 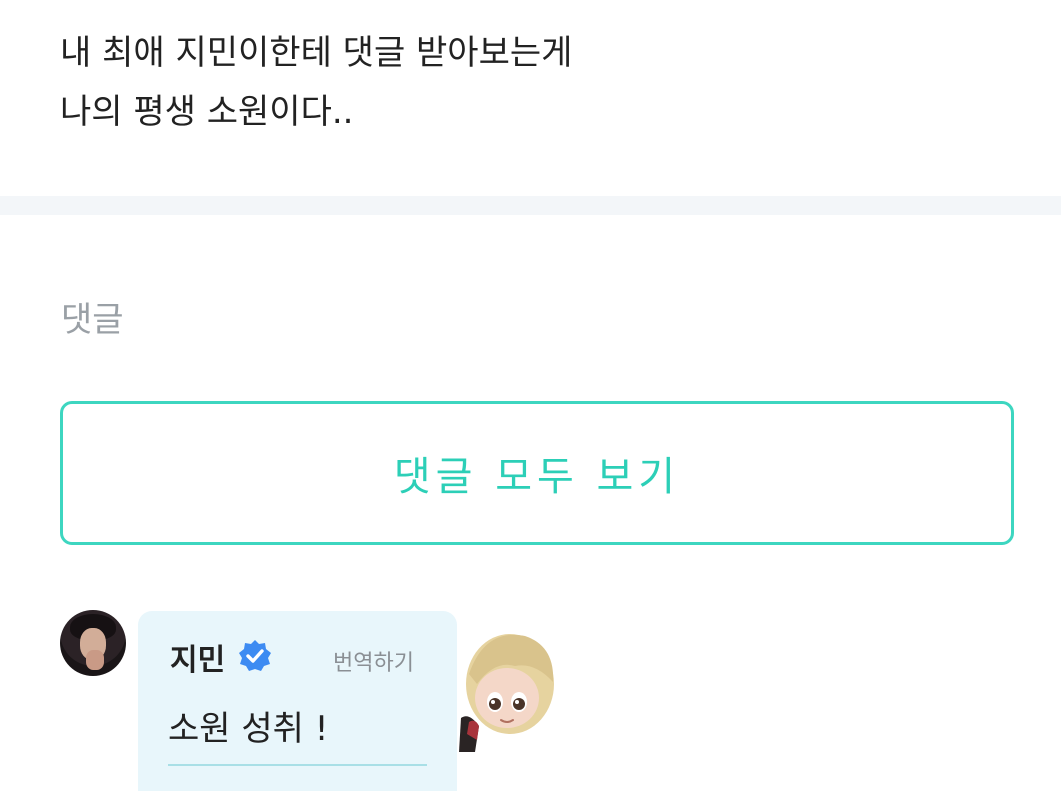 What do you see at coordinates (248, 729) in the screenshot?
I see `comment-text: 소원 성취 !` at bounding box center [248, 729].